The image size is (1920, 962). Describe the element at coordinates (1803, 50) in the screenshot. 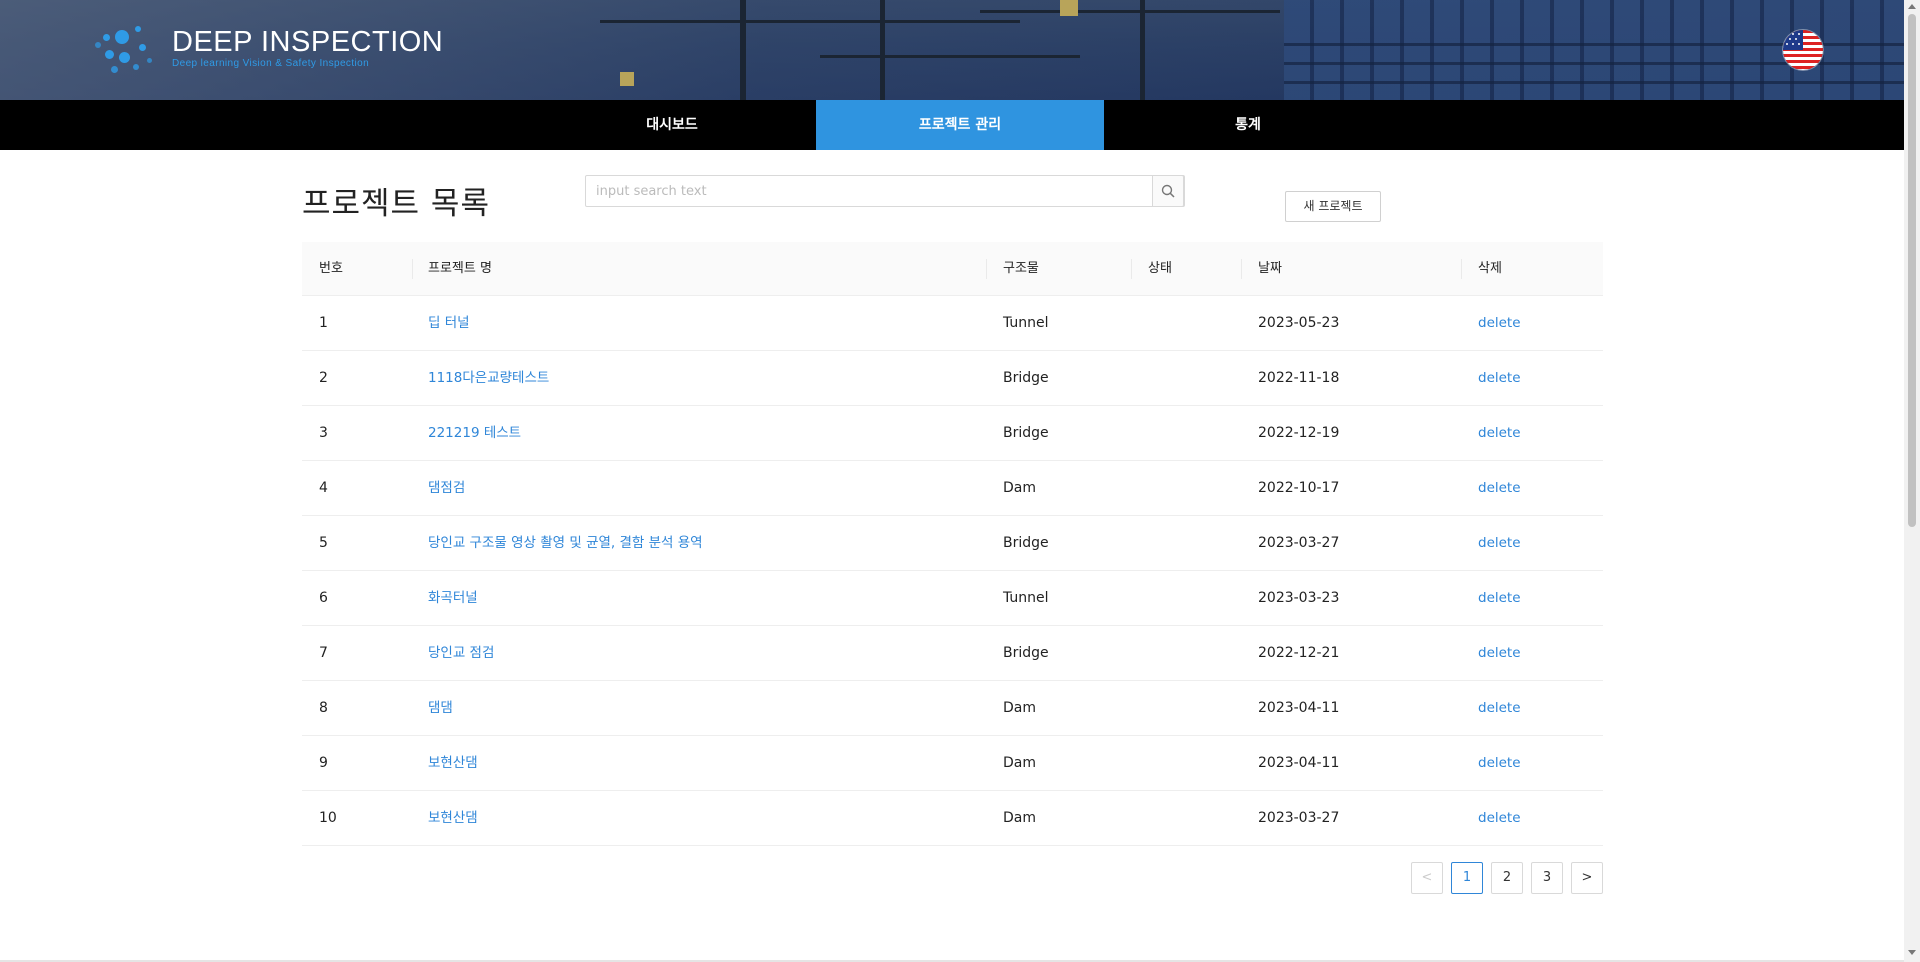

I see `us-flag-icon` at that location.